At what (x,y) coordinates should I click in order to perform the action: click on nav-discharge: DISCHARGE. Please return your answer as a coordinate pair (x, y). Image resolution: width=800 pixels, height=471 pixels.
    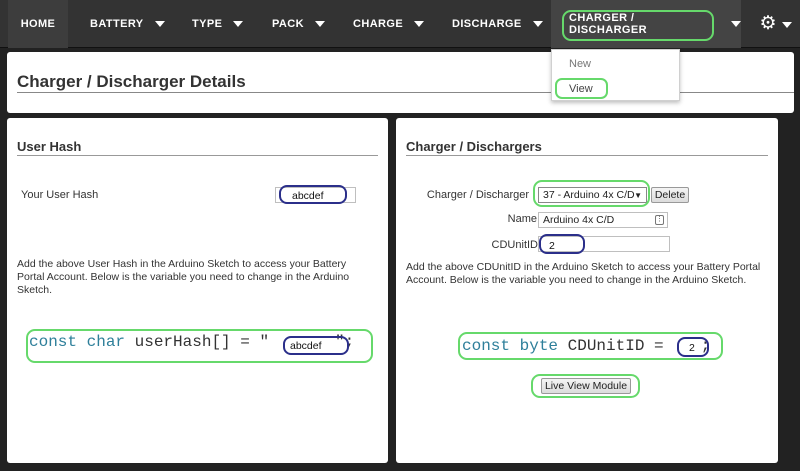
    Looking at the image, I should click on (497, 24).